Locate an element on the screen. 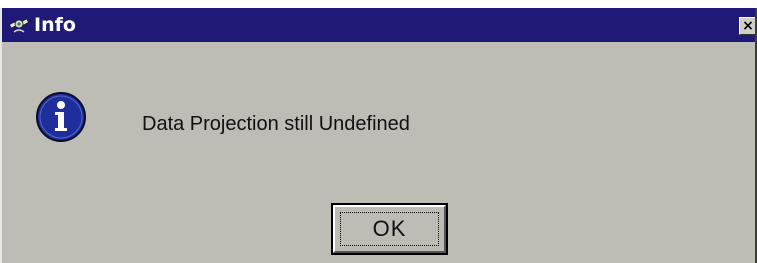 Image resolution: width=757 pixels, height=263 pixels. title-bar: Info × is located at coordinates (378, 25).